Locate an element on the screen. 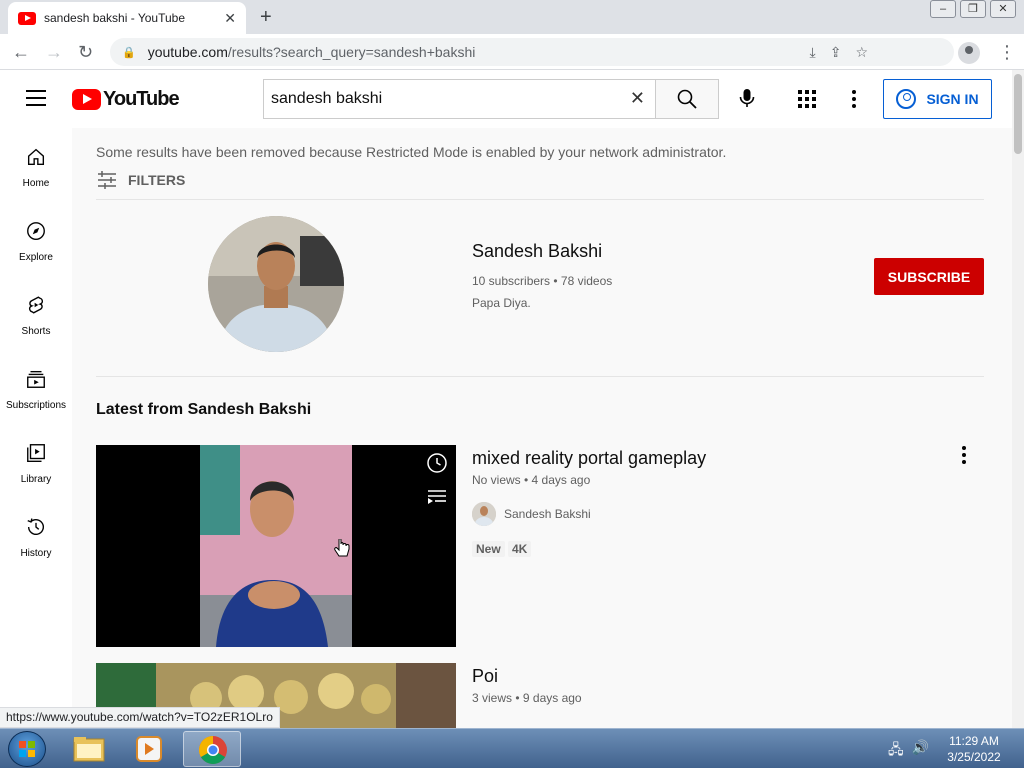 The height and width of the screenshot is (768, 1024). clock-date: 3/25/2022 is located at coordinates (974, 757).